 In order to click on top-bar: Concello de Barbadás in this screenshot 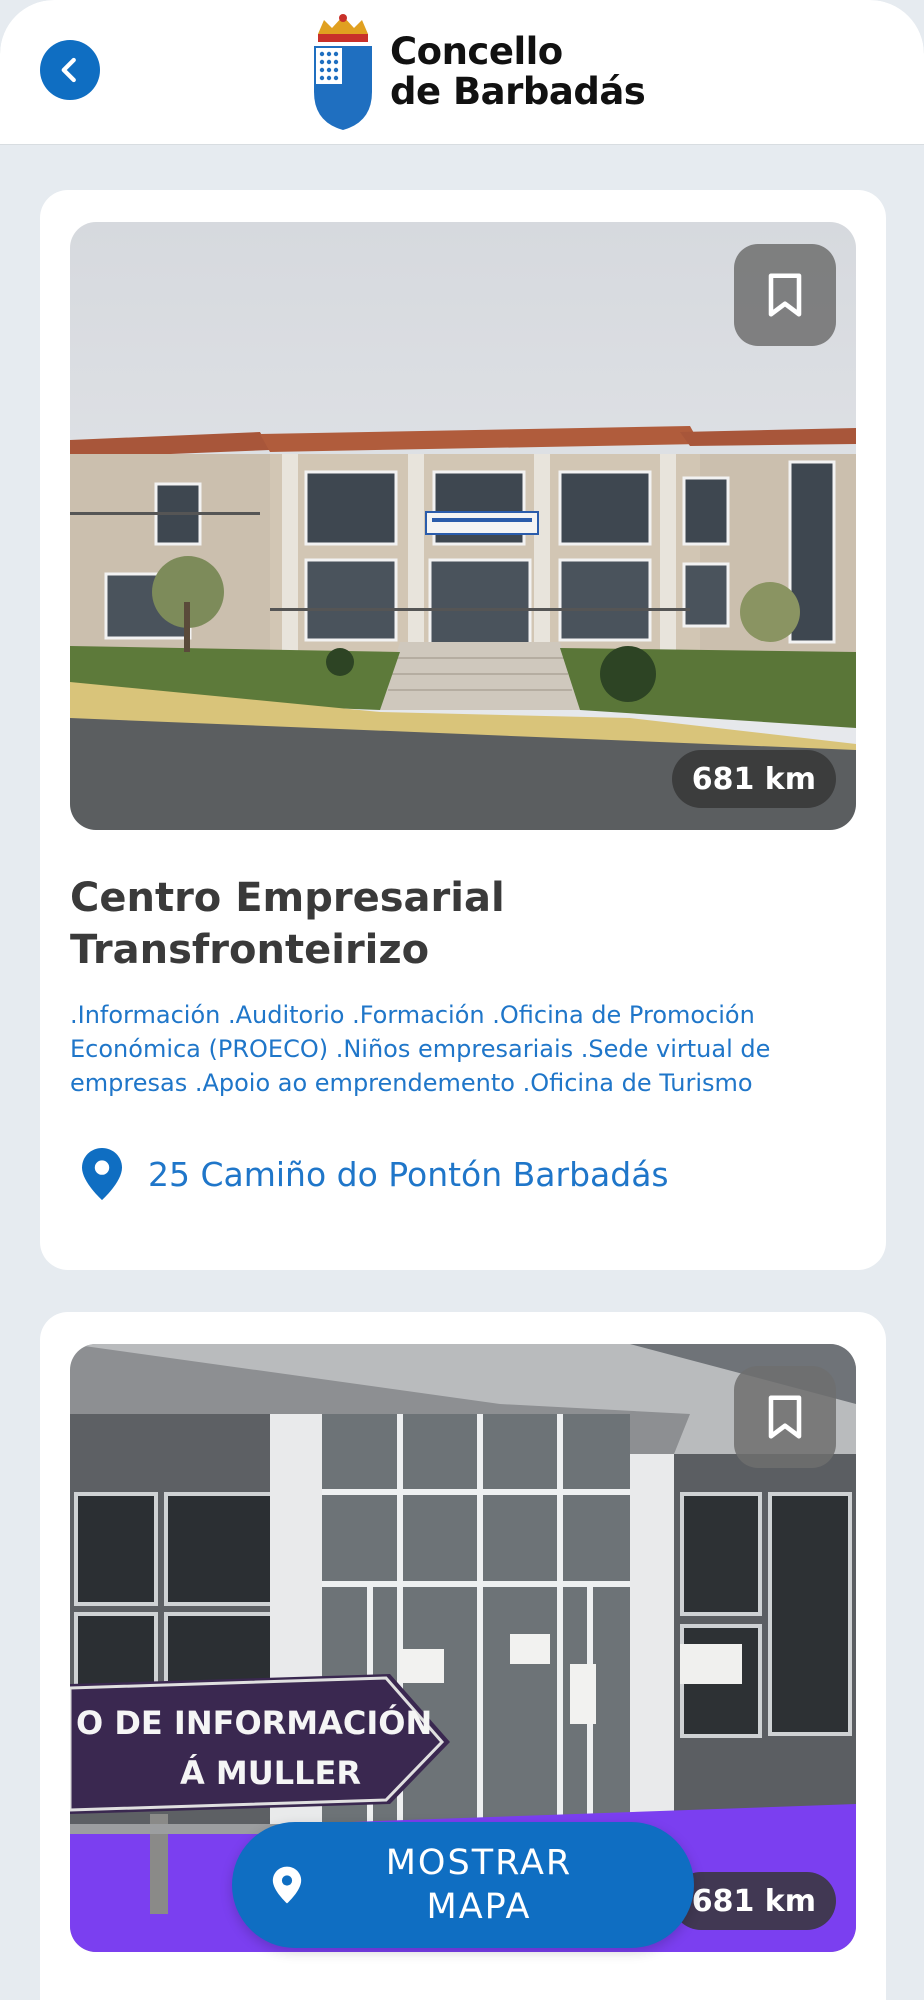, I will do `click(462, 72)`.